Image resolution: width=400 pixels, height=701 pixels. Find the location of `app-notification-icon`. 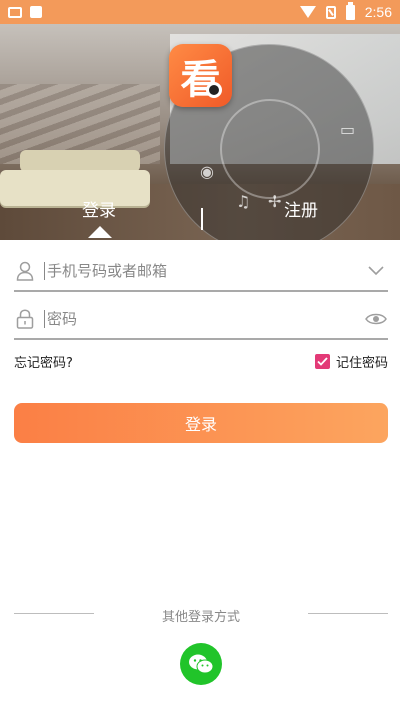

app-notification-icon is located at coordinates (36, 12).